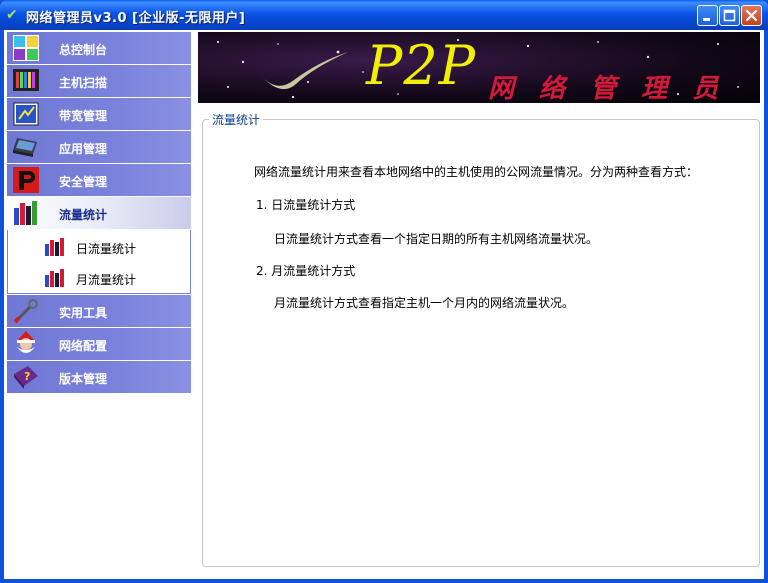 The width and height of the screenshot is (768, 583). What do you see at coordinates (26, 342) in the screenshot?
I see `santa-icon` at bounding box center [26, 342].